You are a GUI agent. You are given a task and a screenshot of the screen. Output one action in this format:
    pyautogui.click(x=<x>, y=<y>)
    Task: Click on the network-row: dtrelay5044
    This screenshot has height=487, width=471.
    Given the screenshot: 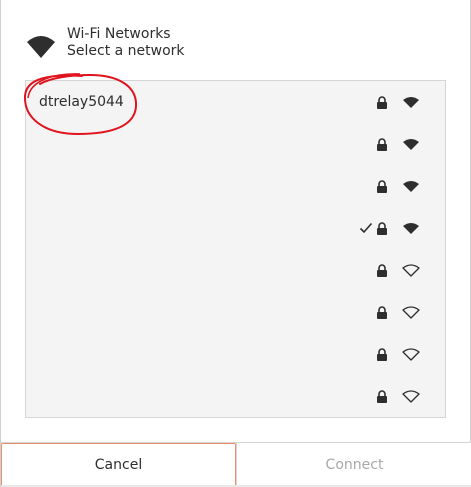 What is the action you would take?
    pyautogui.click(x=235, y=102)
    